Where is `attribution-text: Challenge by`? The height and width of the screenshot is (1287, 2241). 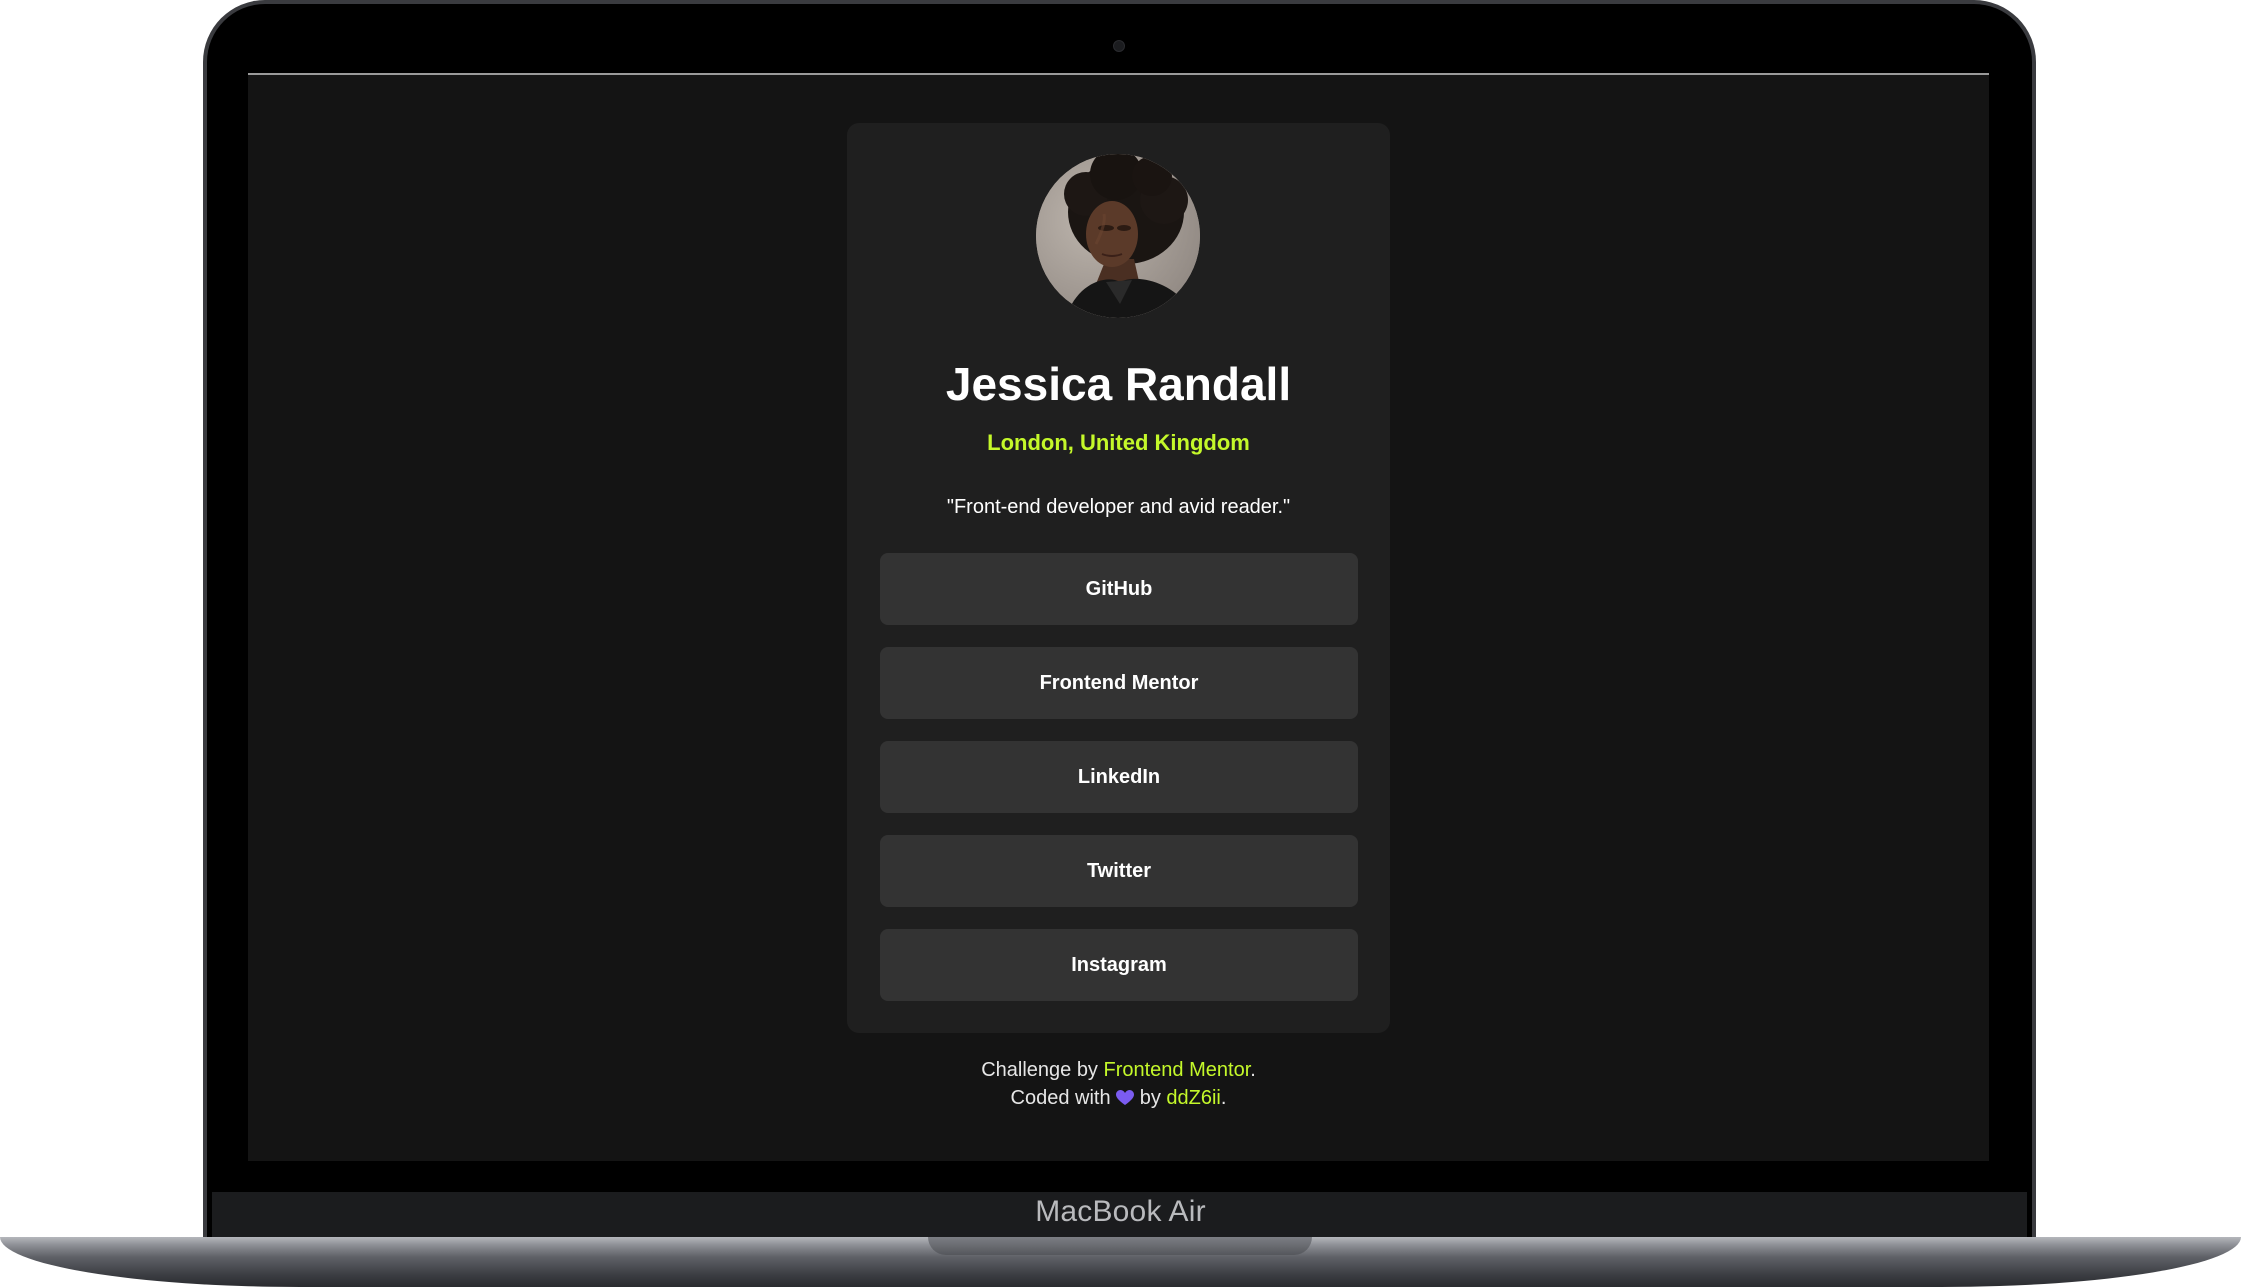 attribution-text: Challenge by is located at coordinates (1042, 1070).